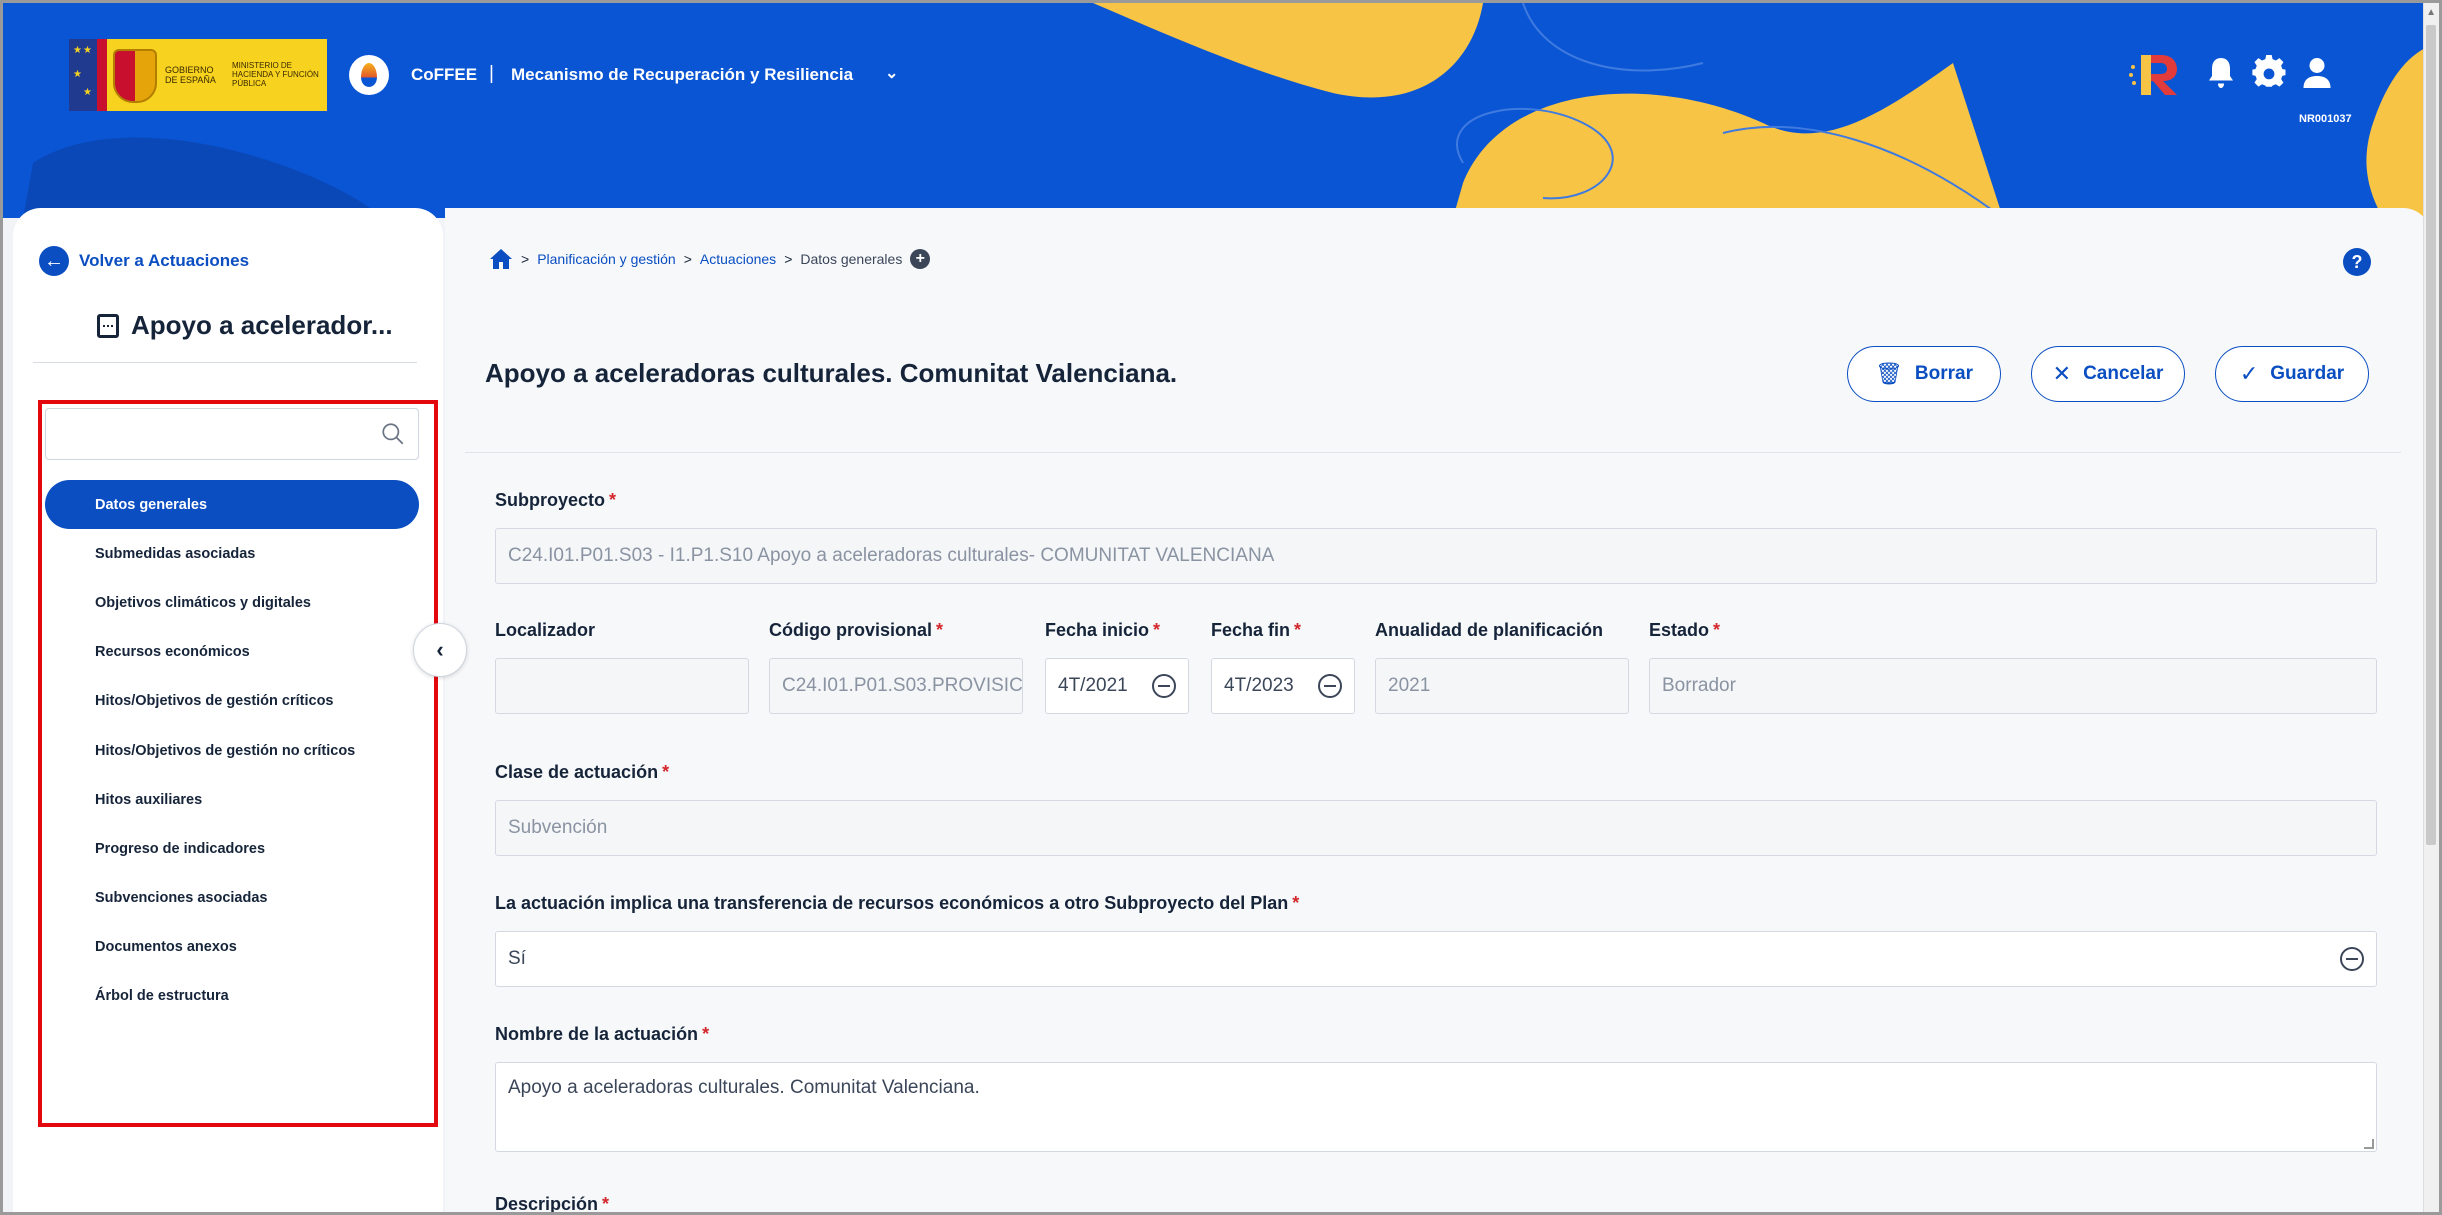 The image size is (2442, 1215). I want to click on cancel-button: ✕ Cancelar, so click(2108, 374).